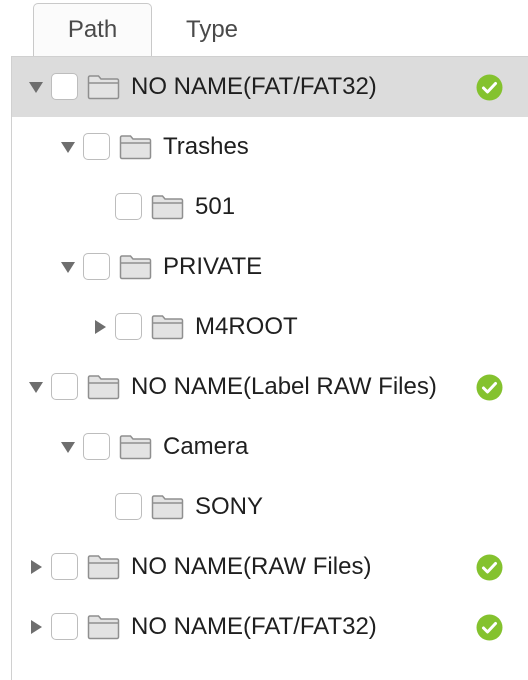  I want to click on tree-row-folder: PRIVATE, so click(270, 267).